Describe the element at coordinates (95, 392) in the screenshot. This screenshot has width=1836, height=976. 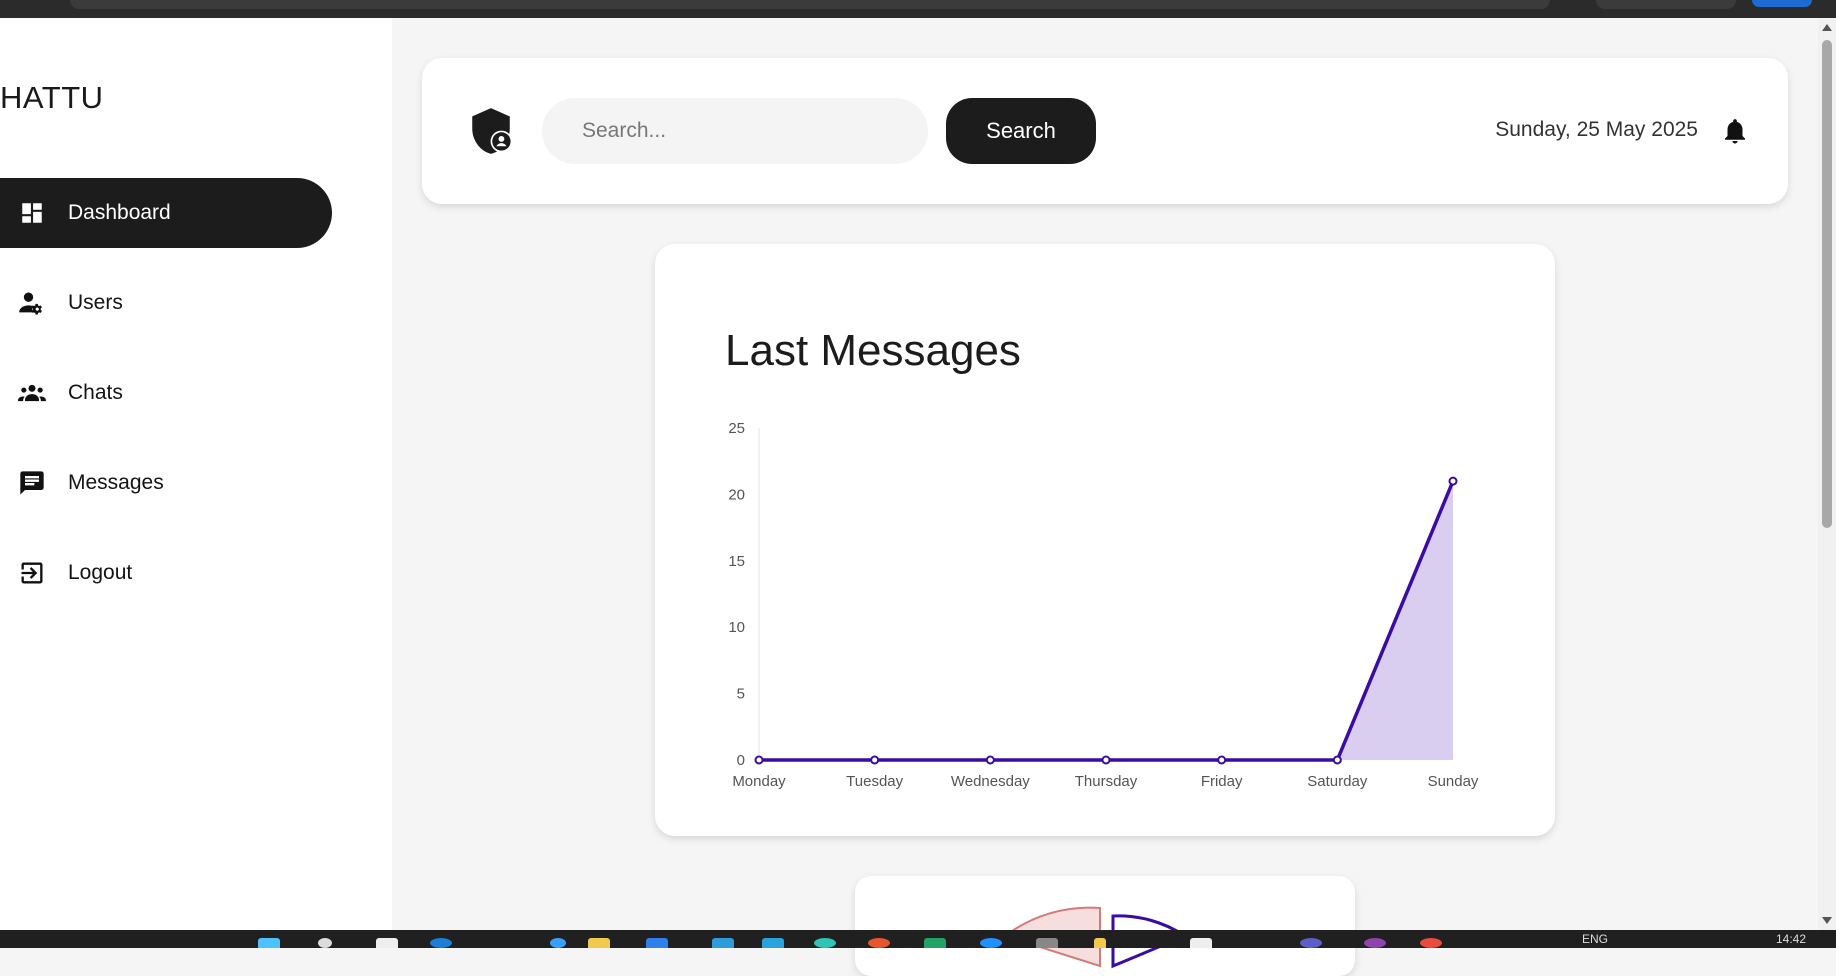
I see `sidebar-item-label: Chats` at that location.